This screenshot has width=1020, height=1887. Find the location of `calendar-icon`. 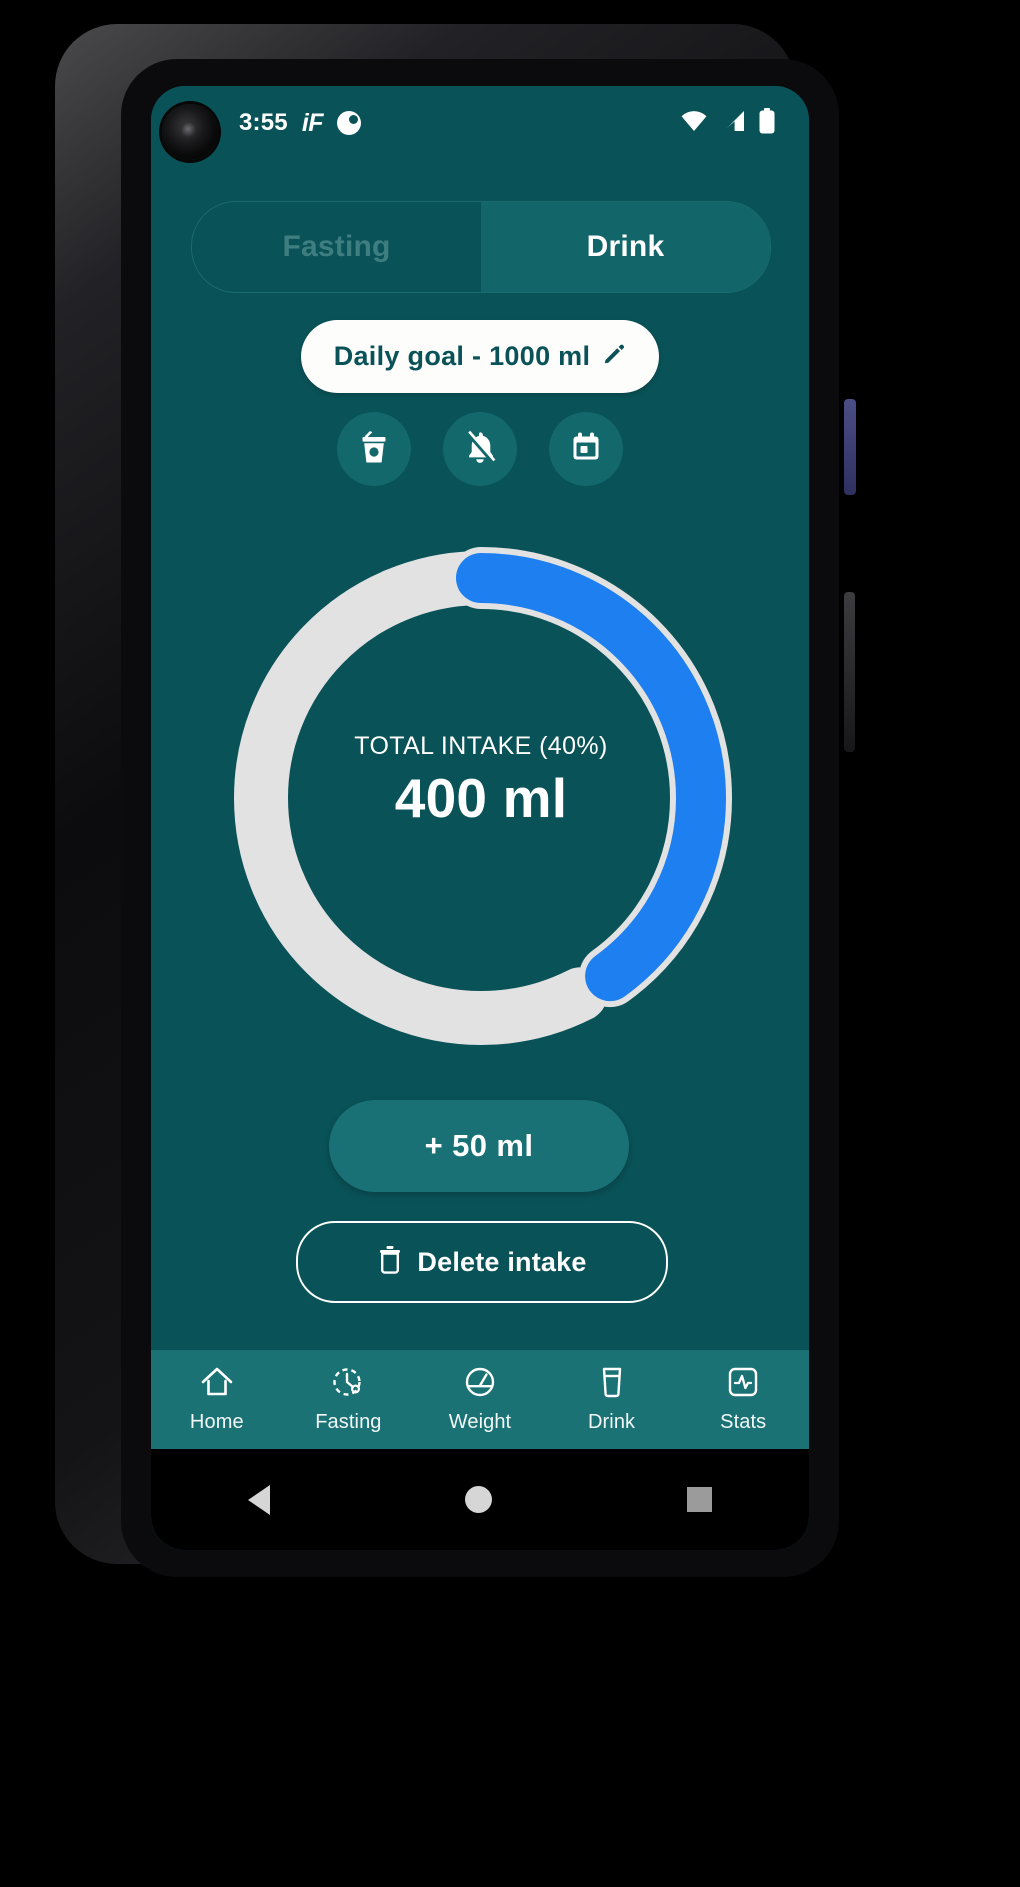

calendar-icon is located at coordinates (586, 449).